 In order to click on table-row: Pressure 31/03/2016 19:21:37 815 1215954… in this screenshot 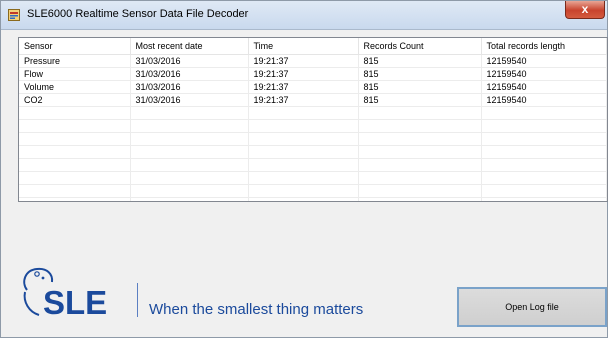, I will do `click(313, 61)`.